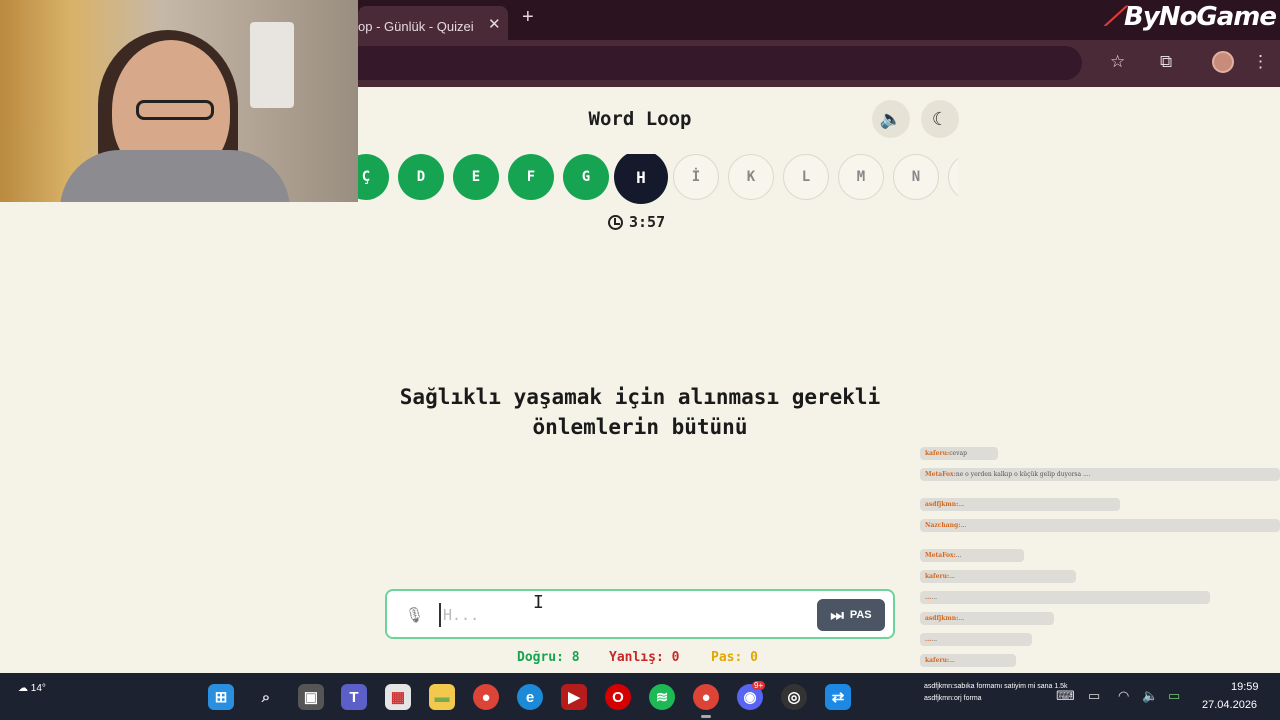 Image resolution: width=1280 pixels, height=720 pixels. I want to click on correct-count: Doğru: 8, so click(548, 657).